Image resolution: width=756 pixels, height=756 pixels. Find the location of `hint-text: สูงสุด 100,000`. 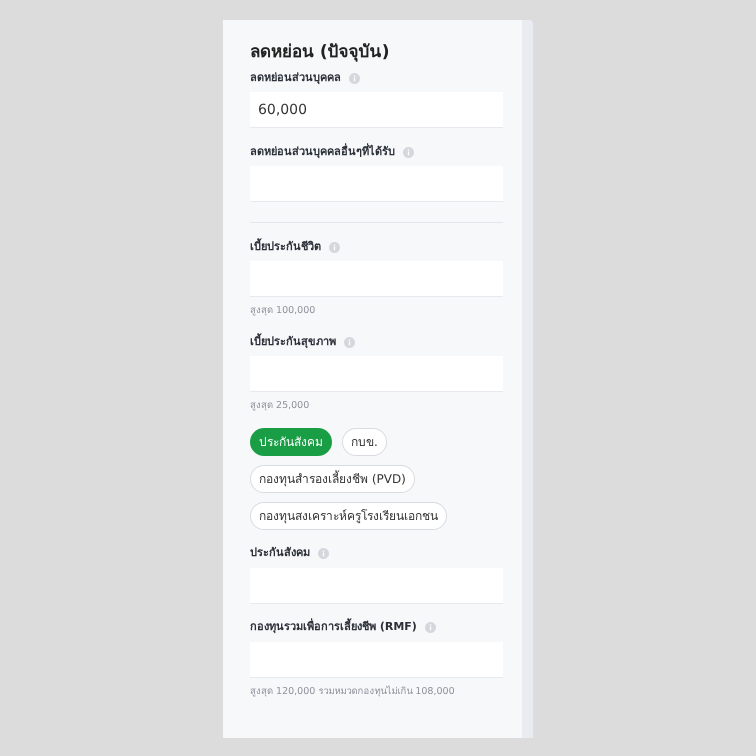

hint-text: สูงสุด 100,000 is located at coordinates (283, 311).